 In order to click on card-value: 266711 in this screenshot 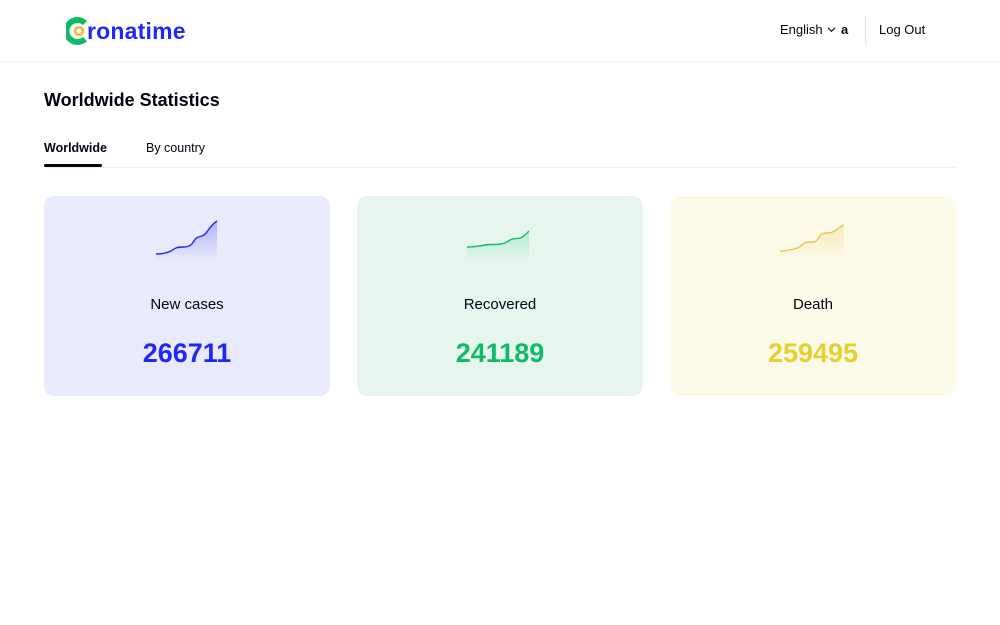, I will do `click(187, 353)`.